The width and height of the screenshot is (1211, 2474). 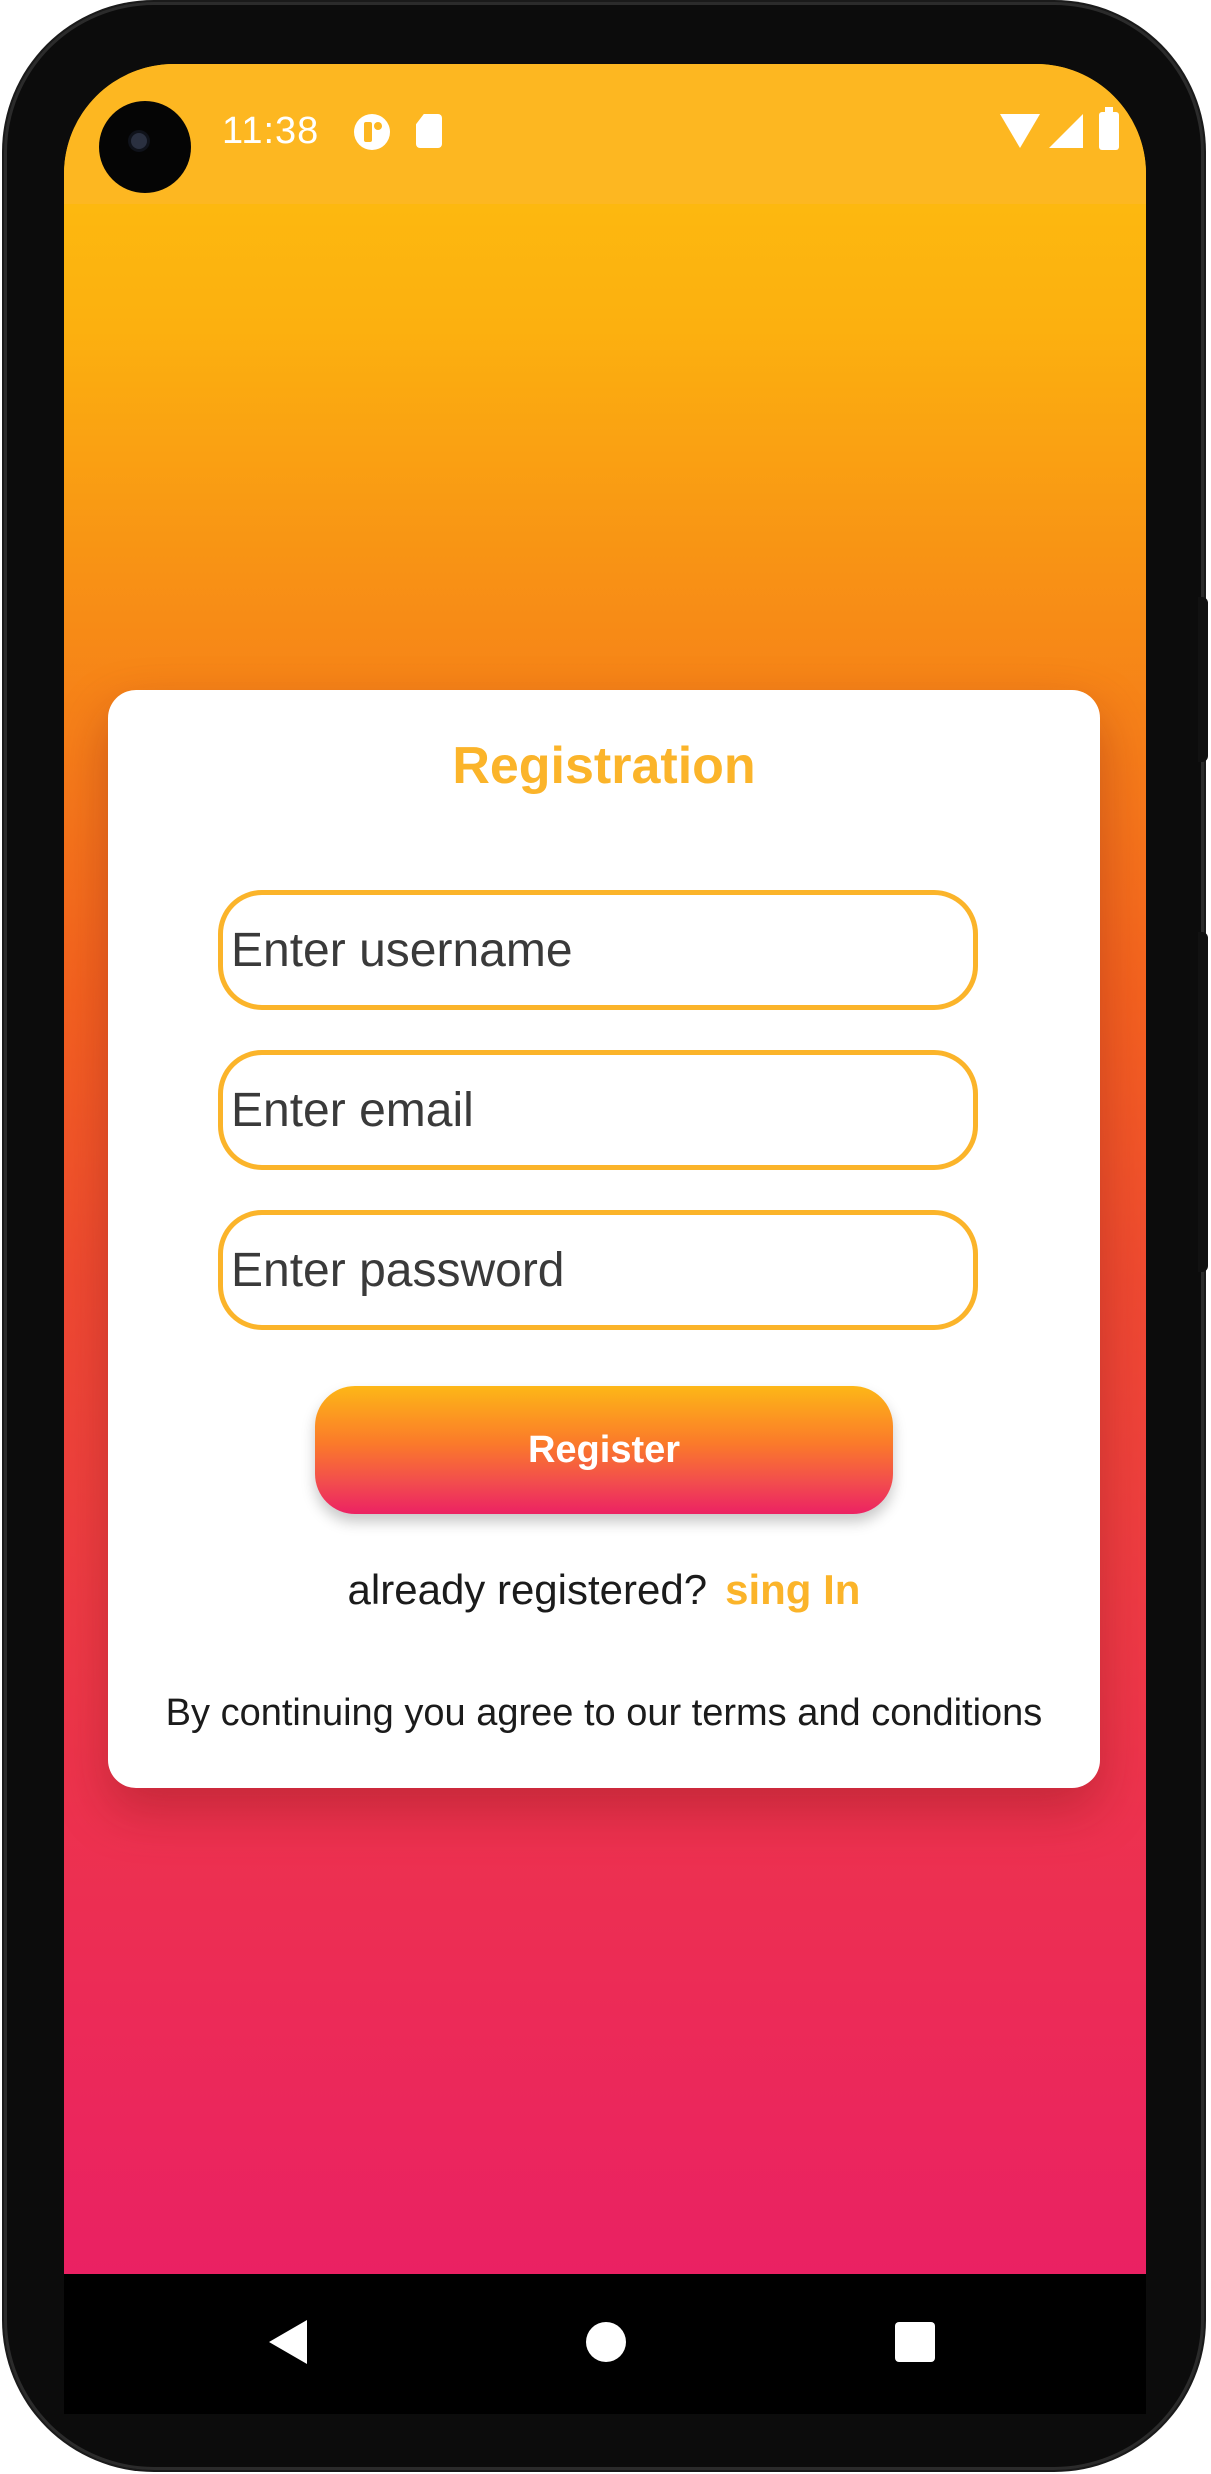 I want to click on sign-in-link: sing In, so click(x=792, y=1589).